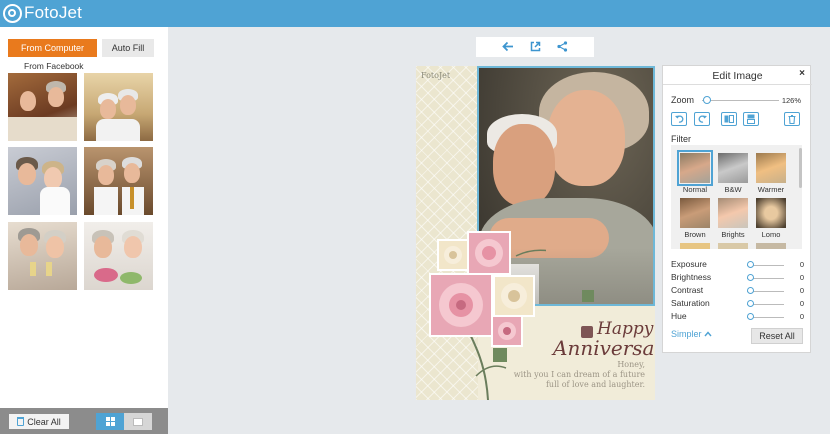 The width and height of the screenshot is (830, 434). I want to click on saturation-label: Saturation, so click(690, 303).